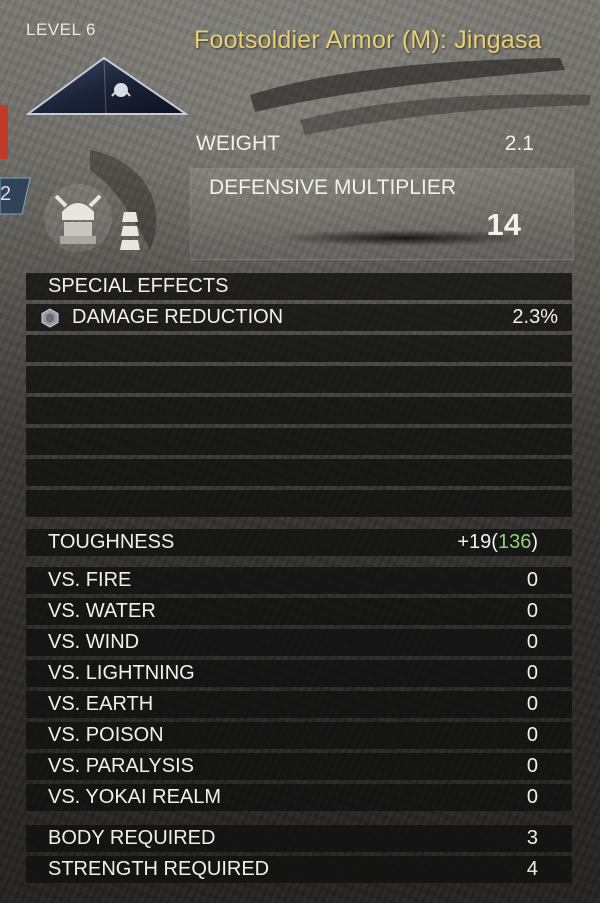 Image resolution: width=600 pixels, height=903 pixels. What do you see at coordinates (299, 642) in the screenshot?
I see `resistance-row-wind: VS. WIND 0` at bounding box center [299, 642].